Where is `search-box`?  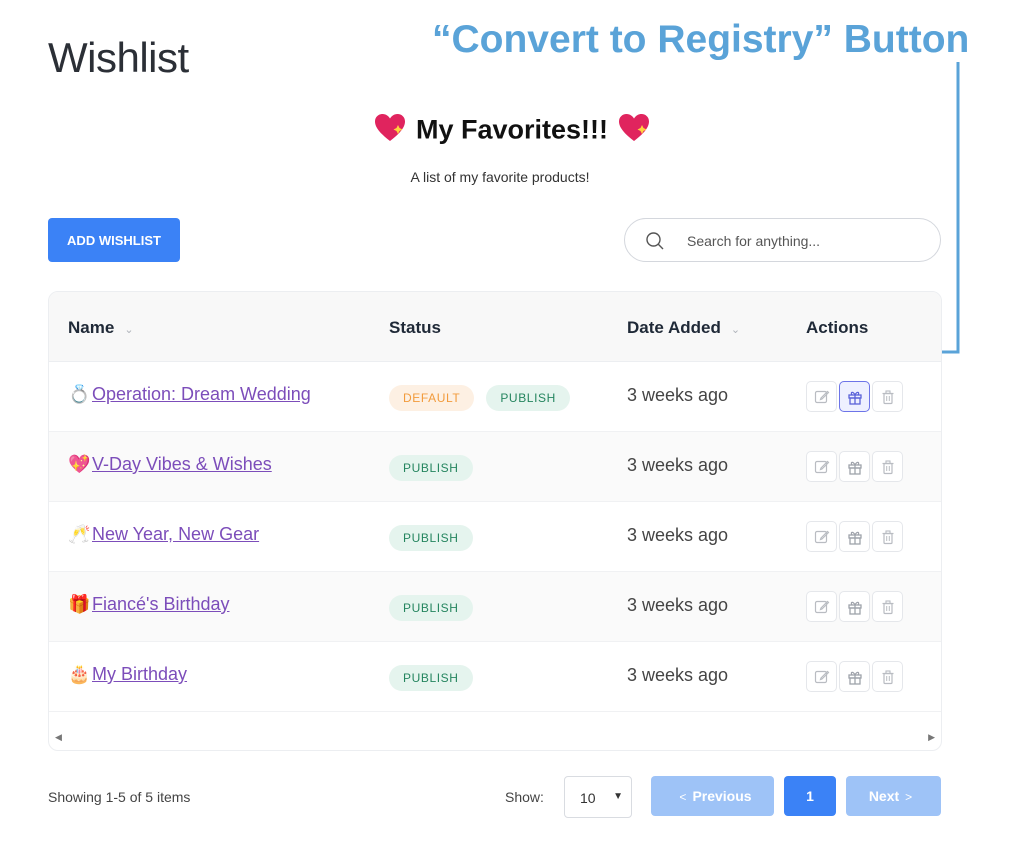 search-box is located at coordinates (782, 240).